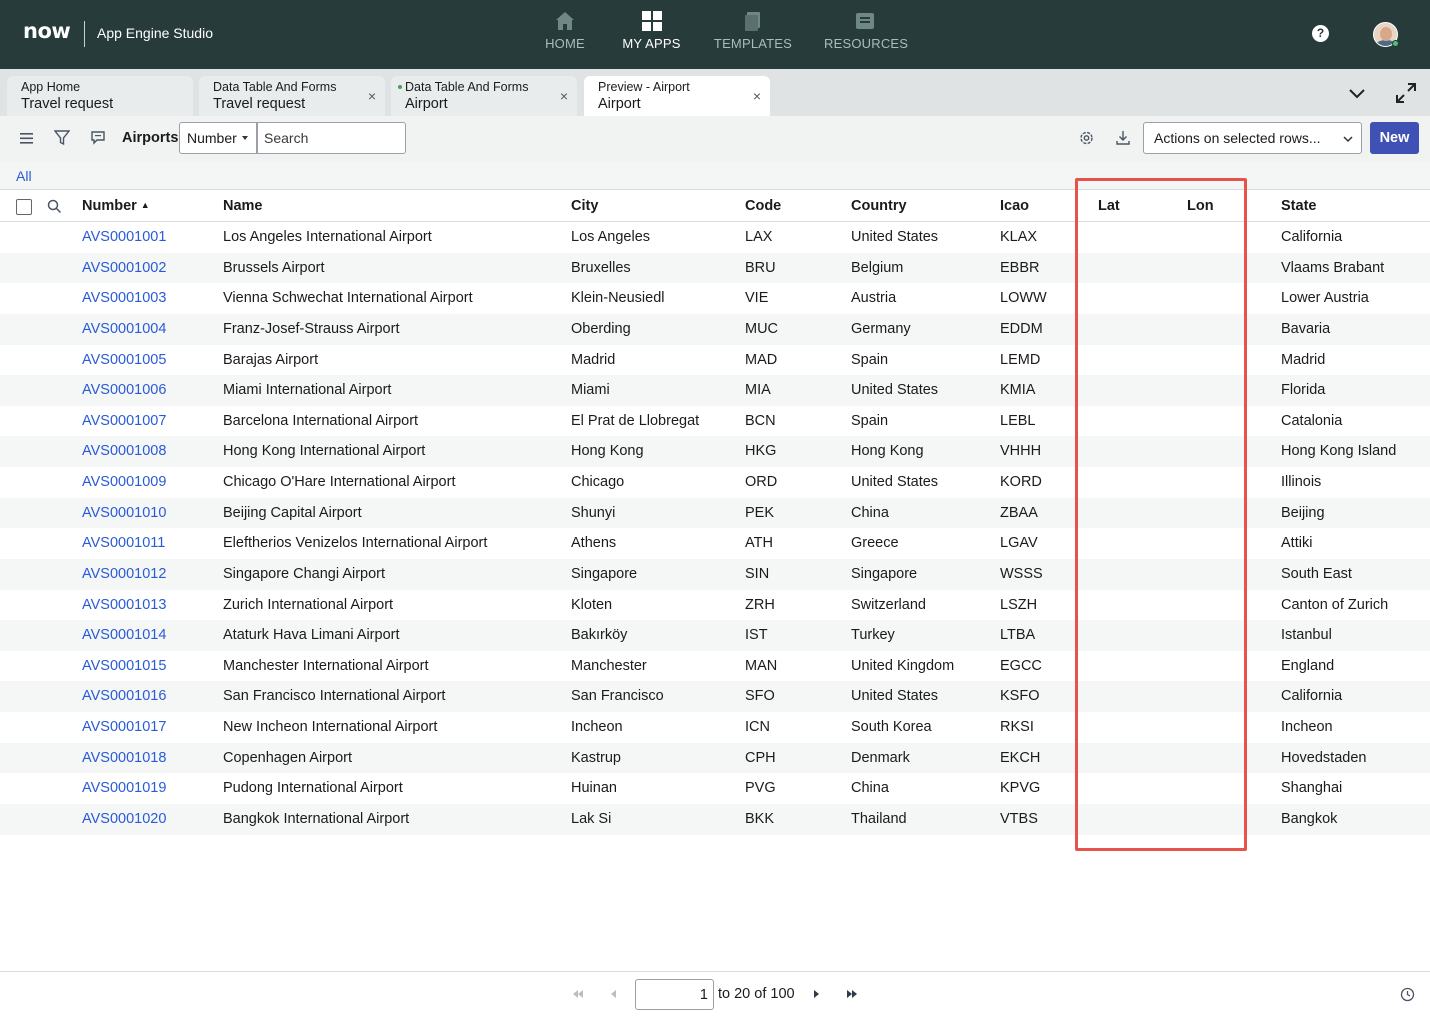 The image size is (1430, 1016). I want to click on column-header-country: Country, so click(879, 206).